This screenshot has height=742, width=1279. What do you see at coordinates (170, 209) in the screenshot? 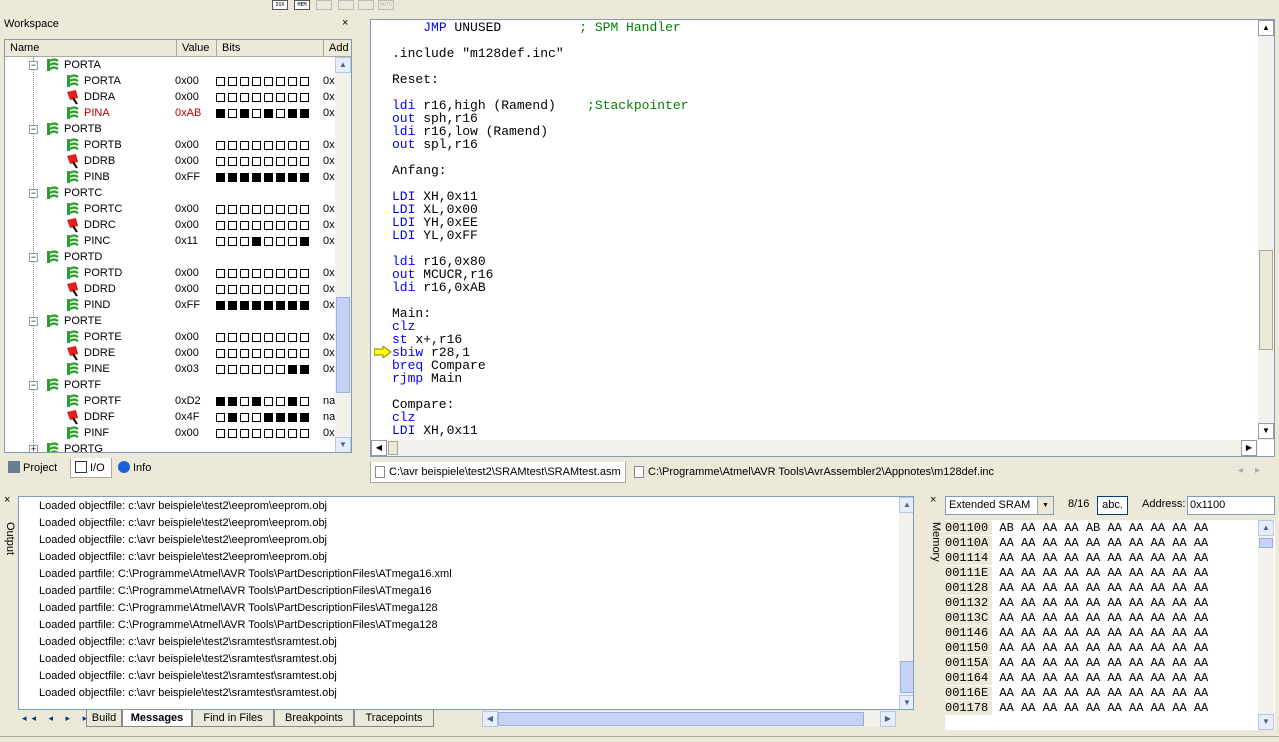
I see `io-register-portc: PORTC 0x00 0x` at bounding box center [170, 209].